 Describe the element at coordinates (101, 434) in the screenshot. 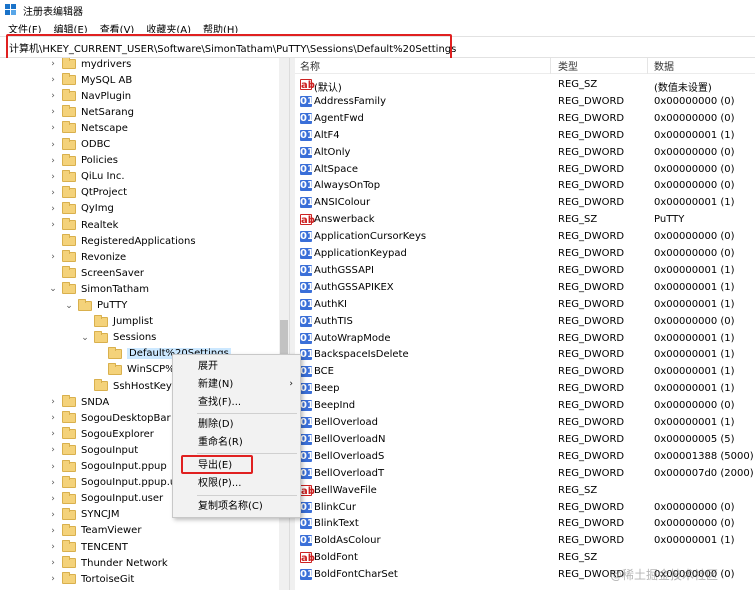

I see `tree-item: › SogouExplorer` at that location.